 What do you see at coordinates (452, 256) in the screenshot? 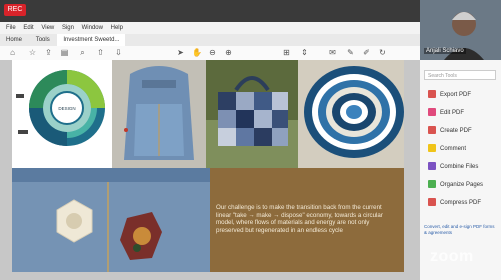
I see `zoom-watermark: zoom` at bounding box center [452, 256].